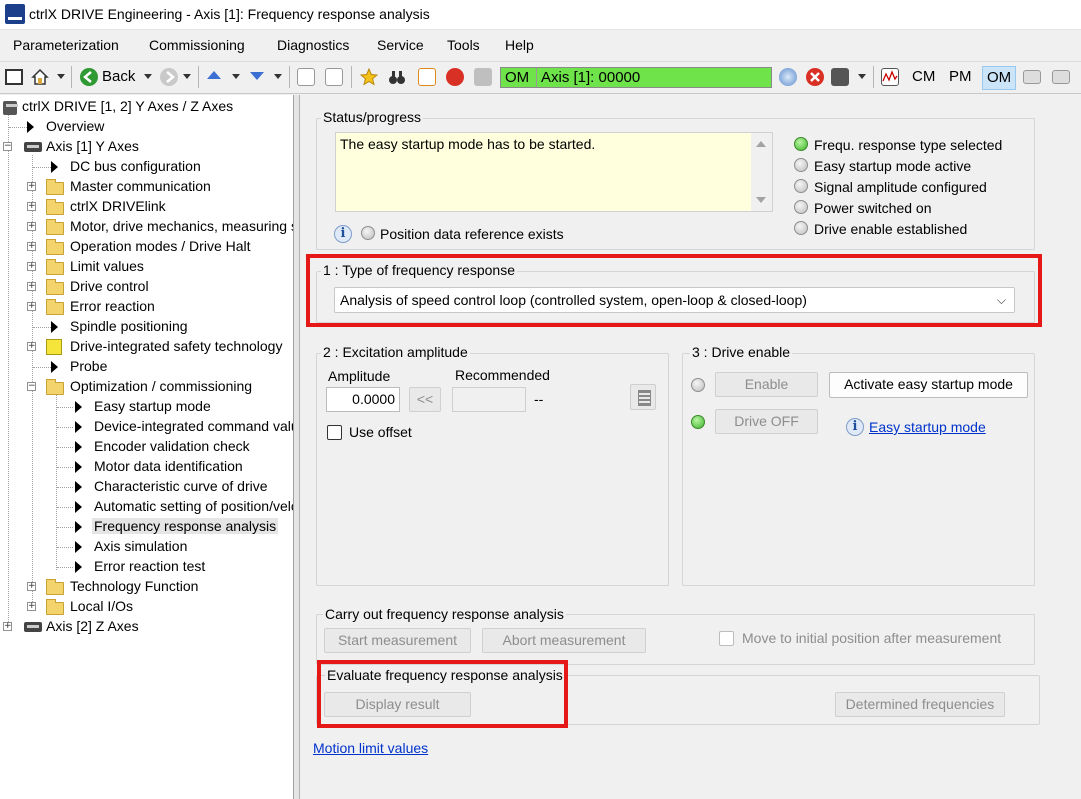 Image resolution: width=1081 pixels, height=799 pixels. What do you see at coordinates (960, 78) in the screenshot?
I see `mode-pm-button: PM` at bounding box center [960, 78].